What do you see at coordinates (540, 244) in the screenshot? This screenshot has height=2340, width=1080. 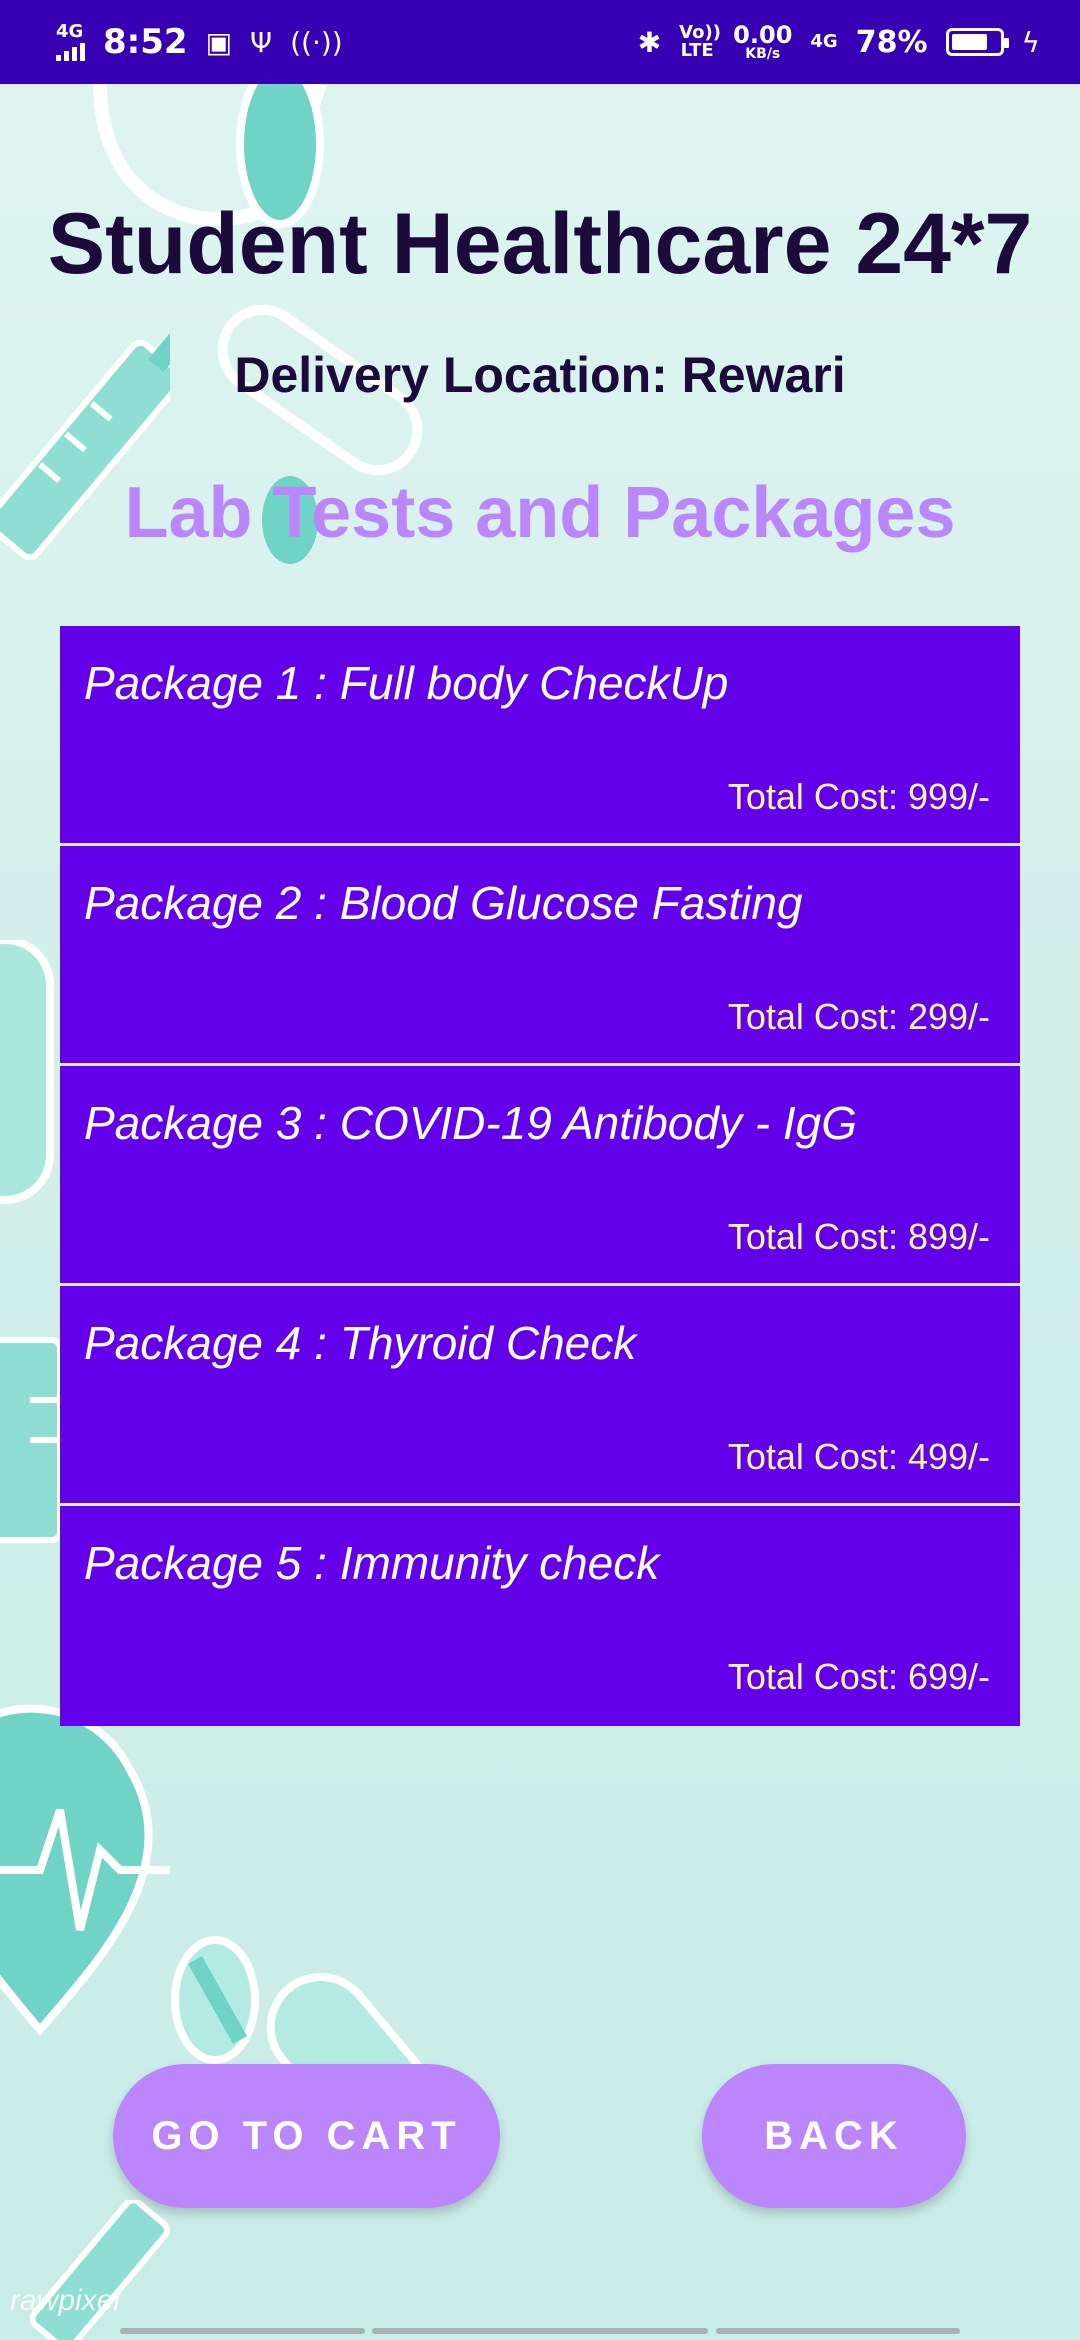 I see `app-title: Student Healthcare 24*7` at bounding box center [540, 244].